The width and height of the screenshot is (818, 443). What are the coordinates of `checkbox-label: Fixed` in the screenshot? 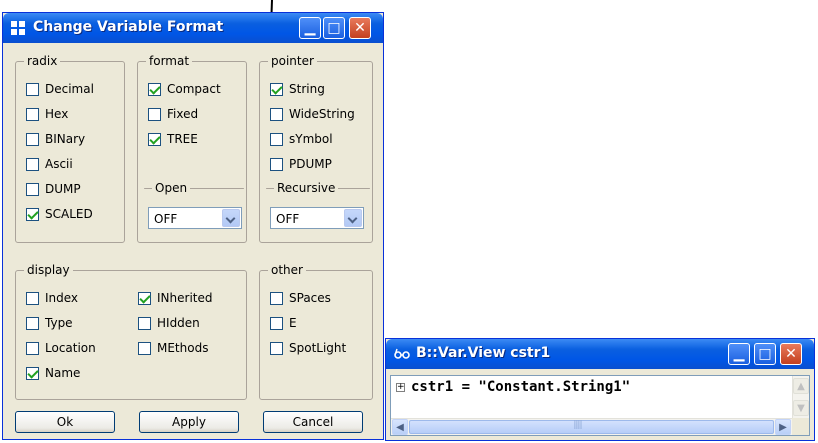 It's located at (183, 114).